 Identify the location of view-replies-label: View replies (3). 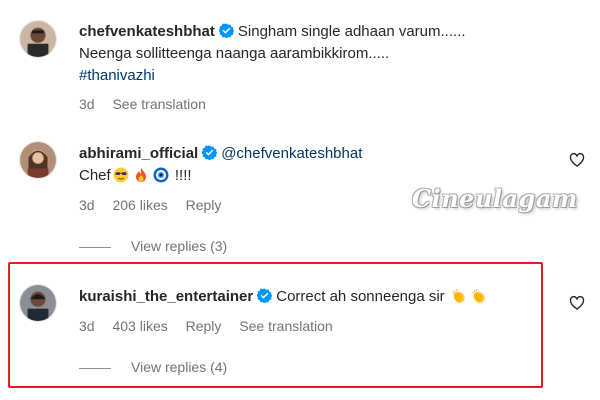
(179, 246).